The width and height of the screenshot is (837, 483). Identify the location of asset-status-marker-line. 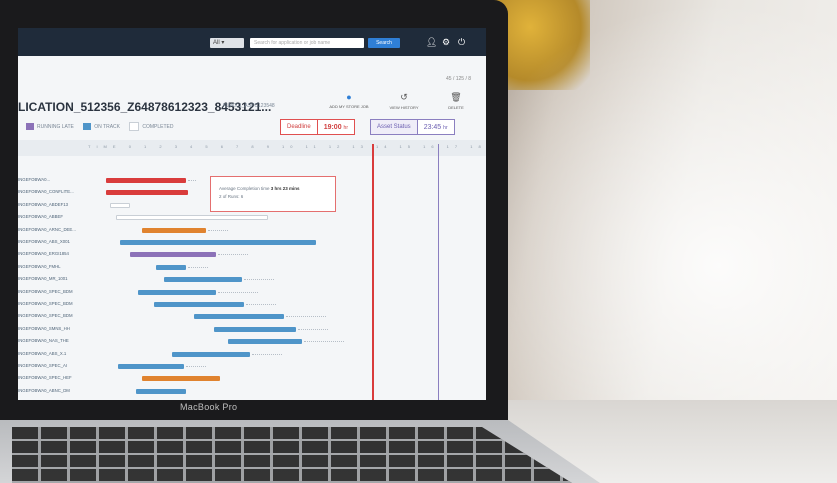
(438, 272).